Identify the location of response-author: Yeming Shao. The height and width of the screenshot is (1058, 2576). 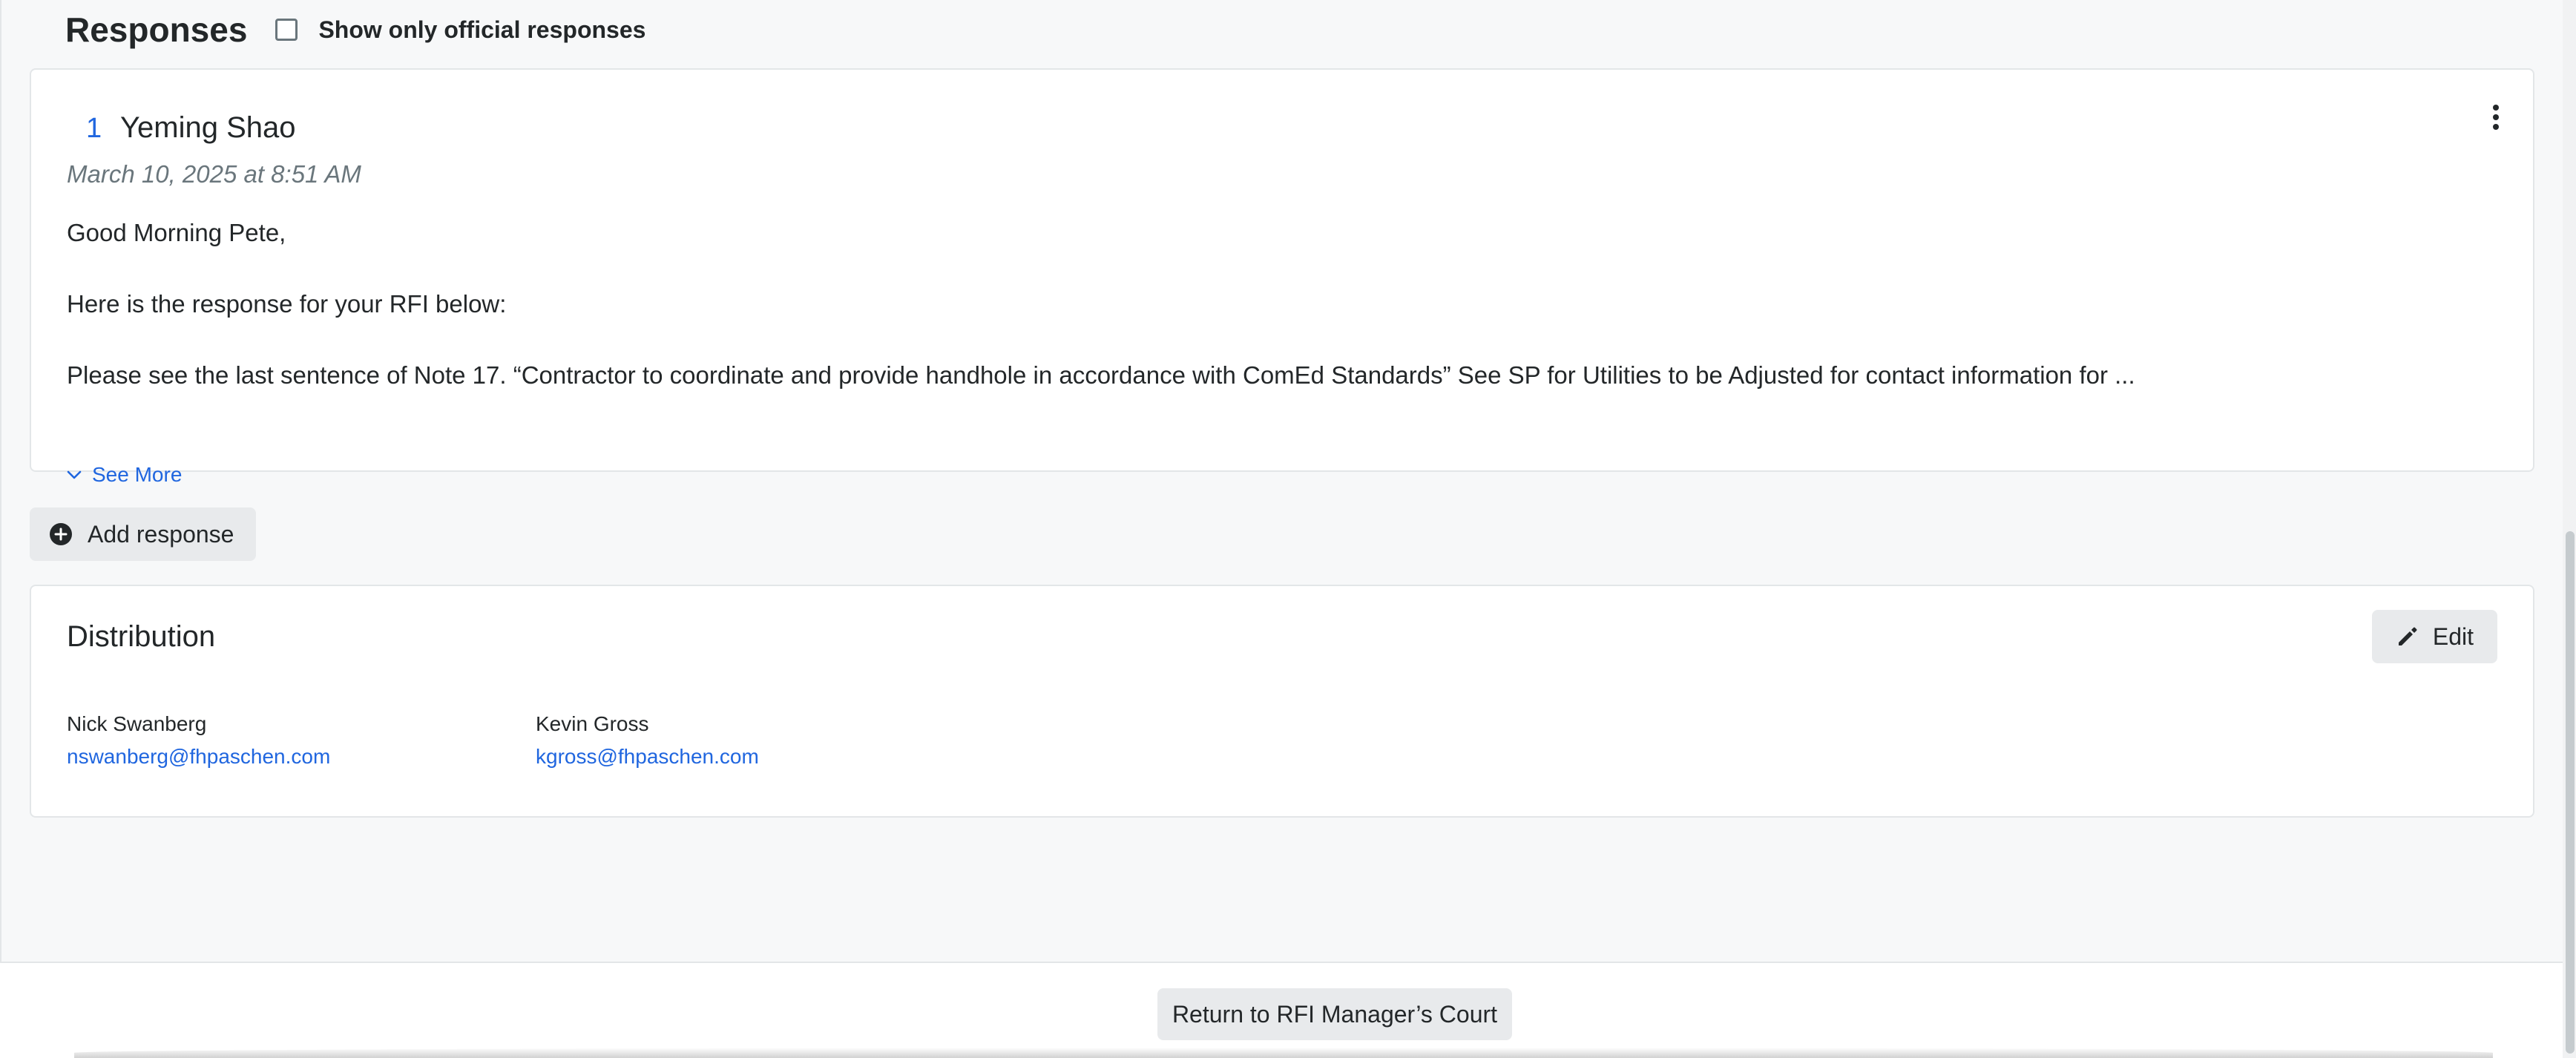
(208, 128).